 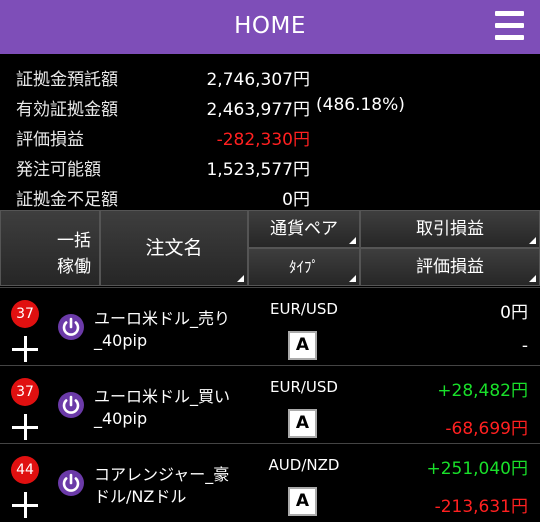 What do you see at coordinates (67, 80) in the screenshot?
I see `summary-label: 証拠金預託額` at bounding box center [67, 80].